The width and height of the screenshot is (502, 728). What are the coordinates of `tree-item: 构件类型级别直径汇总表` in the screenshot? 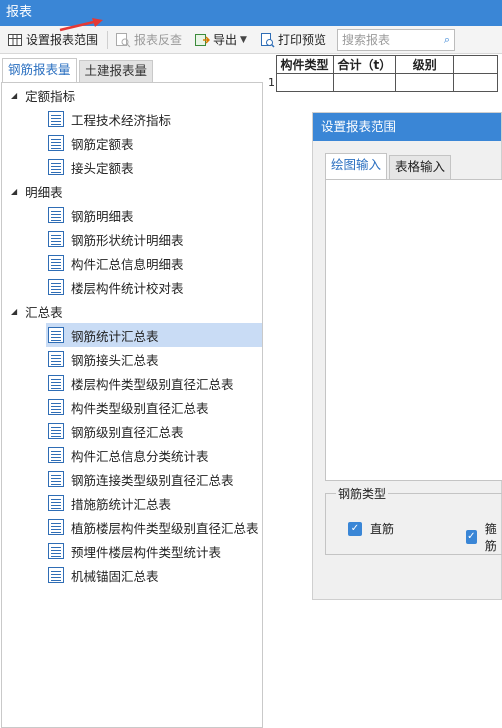 It's located at (132, 407).